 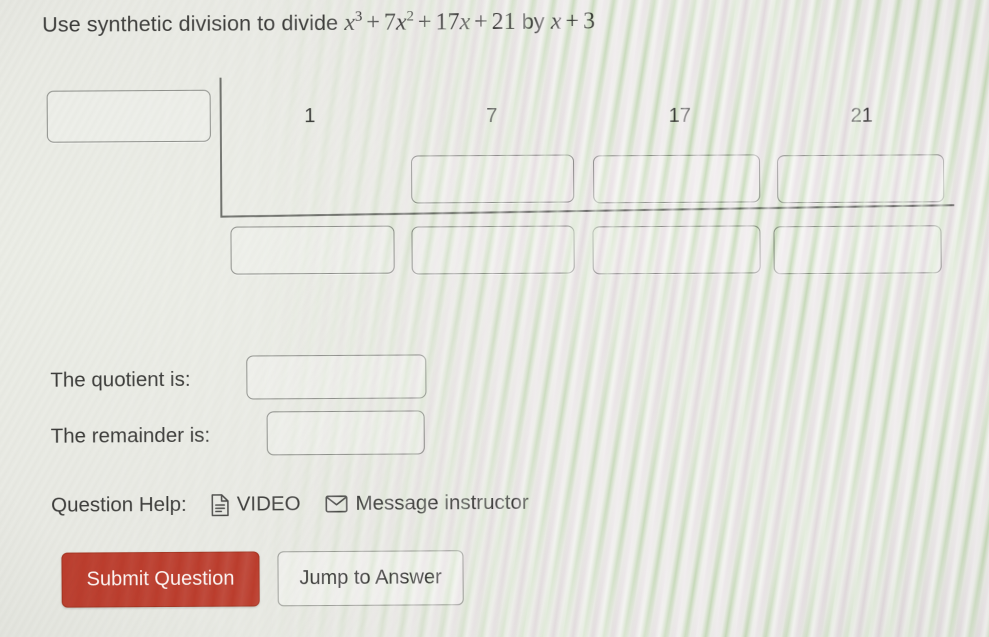 I want to click on message-instructor-link: Message instructor, so click(x=427, y=503).